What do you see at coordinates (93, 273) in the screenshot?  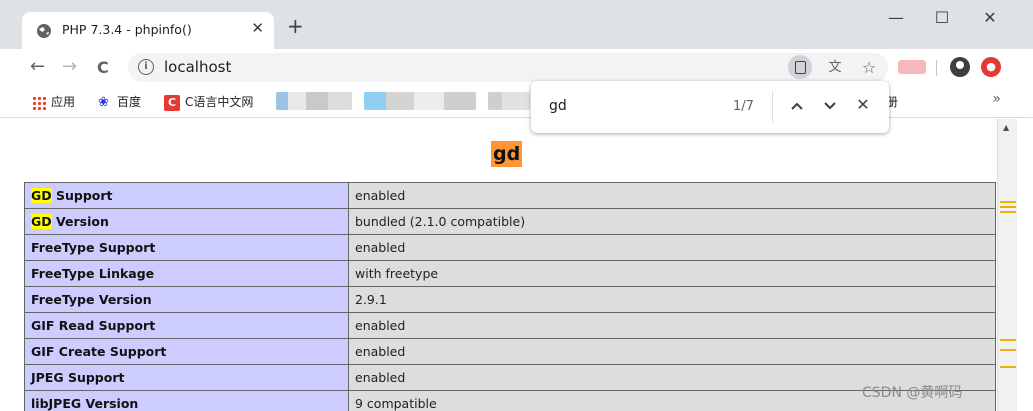 I see `setting-name: FreeType Linkage` at bounding box center [93, 273].